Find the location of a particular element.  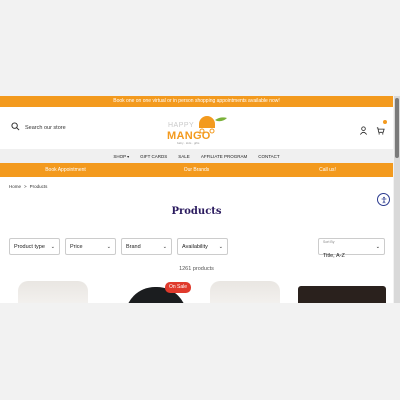

search-icon is located at coordinates (15, 127).